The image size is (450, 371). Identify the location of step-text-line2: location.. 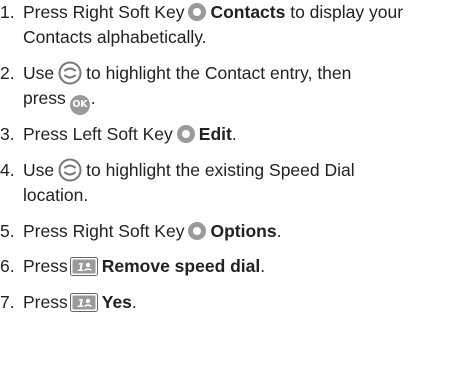
(56, 195).